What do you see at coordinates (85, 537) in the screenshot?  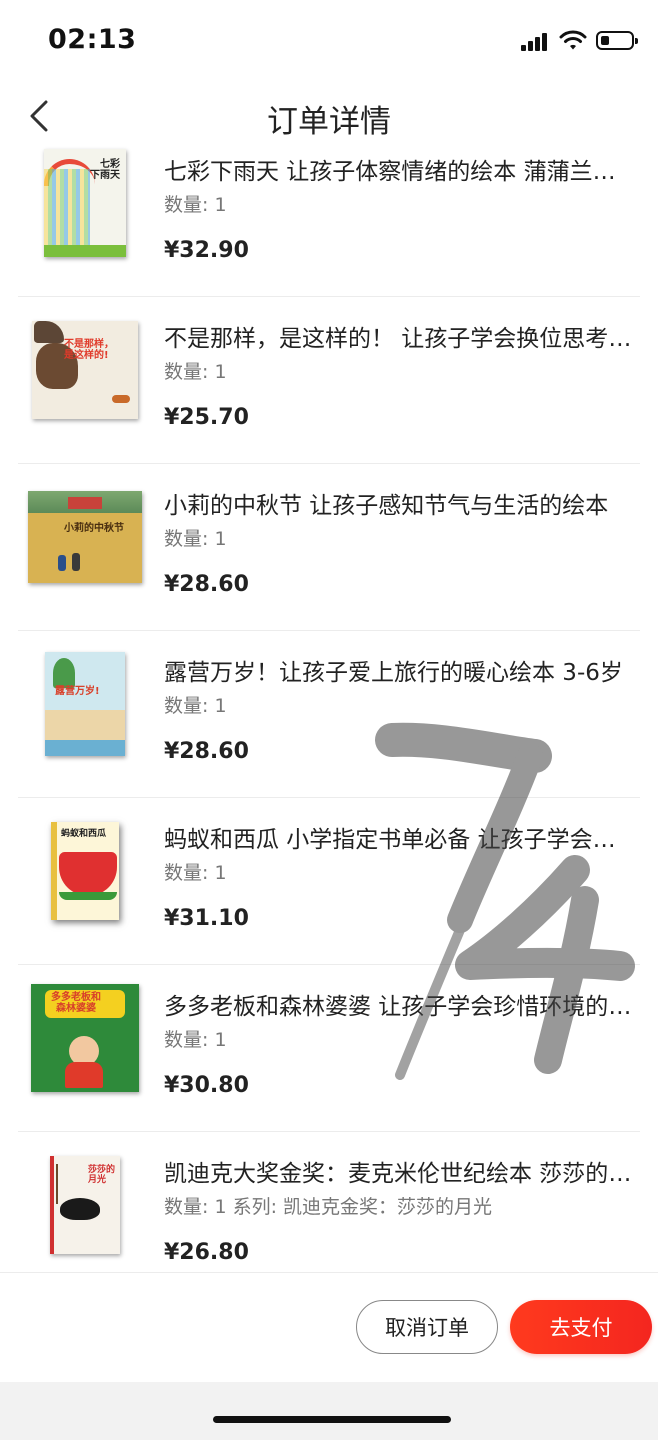 I see `book-cover-image: 小莉的中秋节` at bounding box center [85, 537].